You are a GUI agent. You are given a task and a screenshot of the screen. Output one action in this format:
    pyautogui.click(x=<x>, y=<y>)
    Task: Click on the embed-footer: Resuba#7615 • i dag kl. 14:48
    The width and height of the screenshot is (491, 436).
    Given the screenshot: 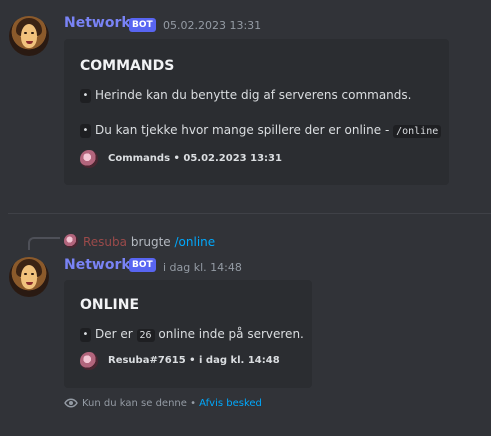 What is the action you would take?
    pyautogui.click(x=194, y=360)
    